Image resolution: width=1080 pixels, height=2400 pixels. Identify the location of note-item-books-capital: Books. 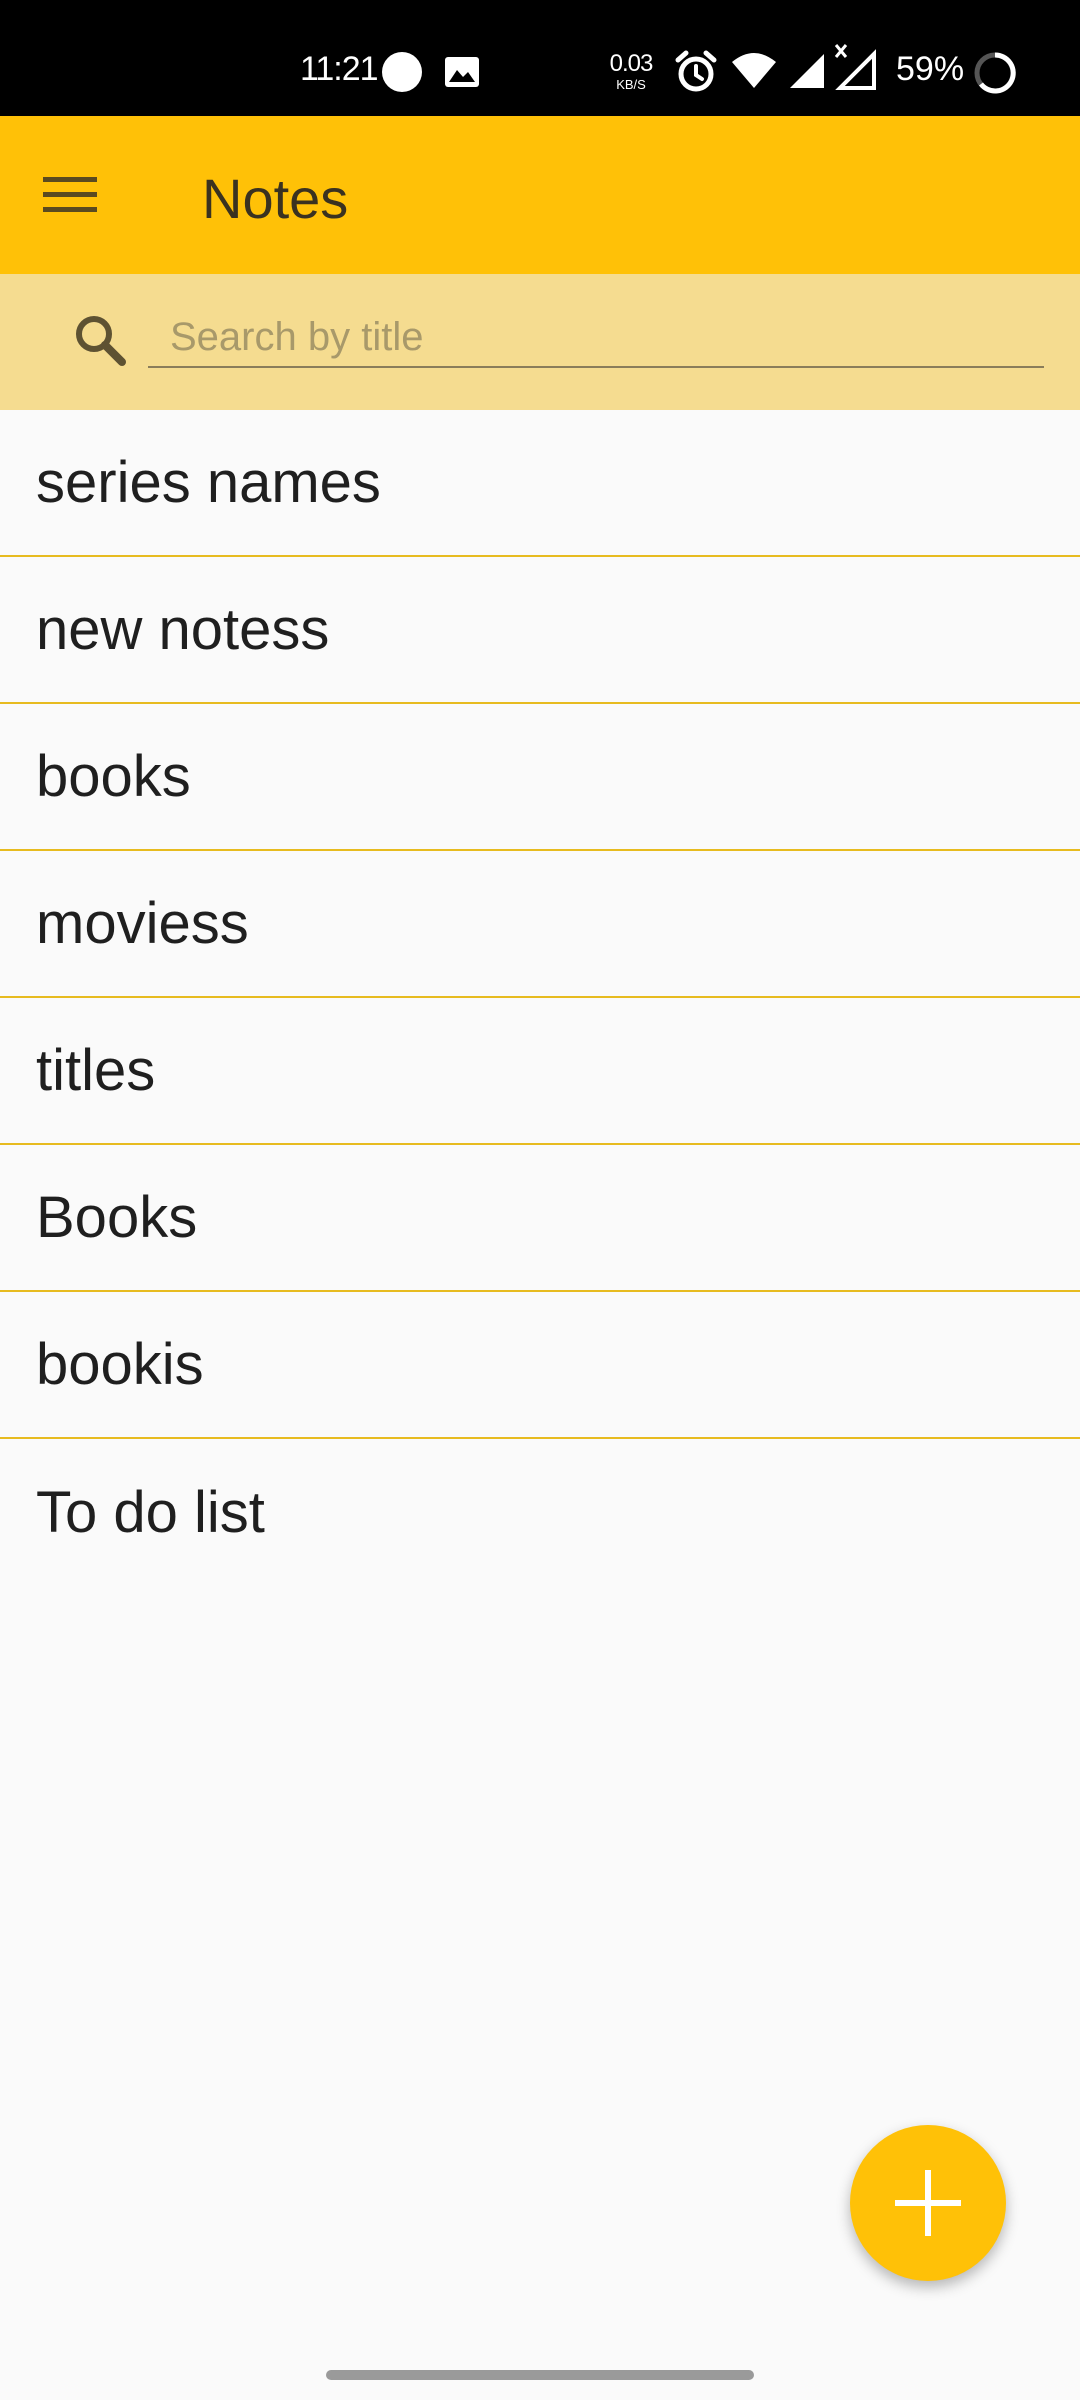
(540, 1218).